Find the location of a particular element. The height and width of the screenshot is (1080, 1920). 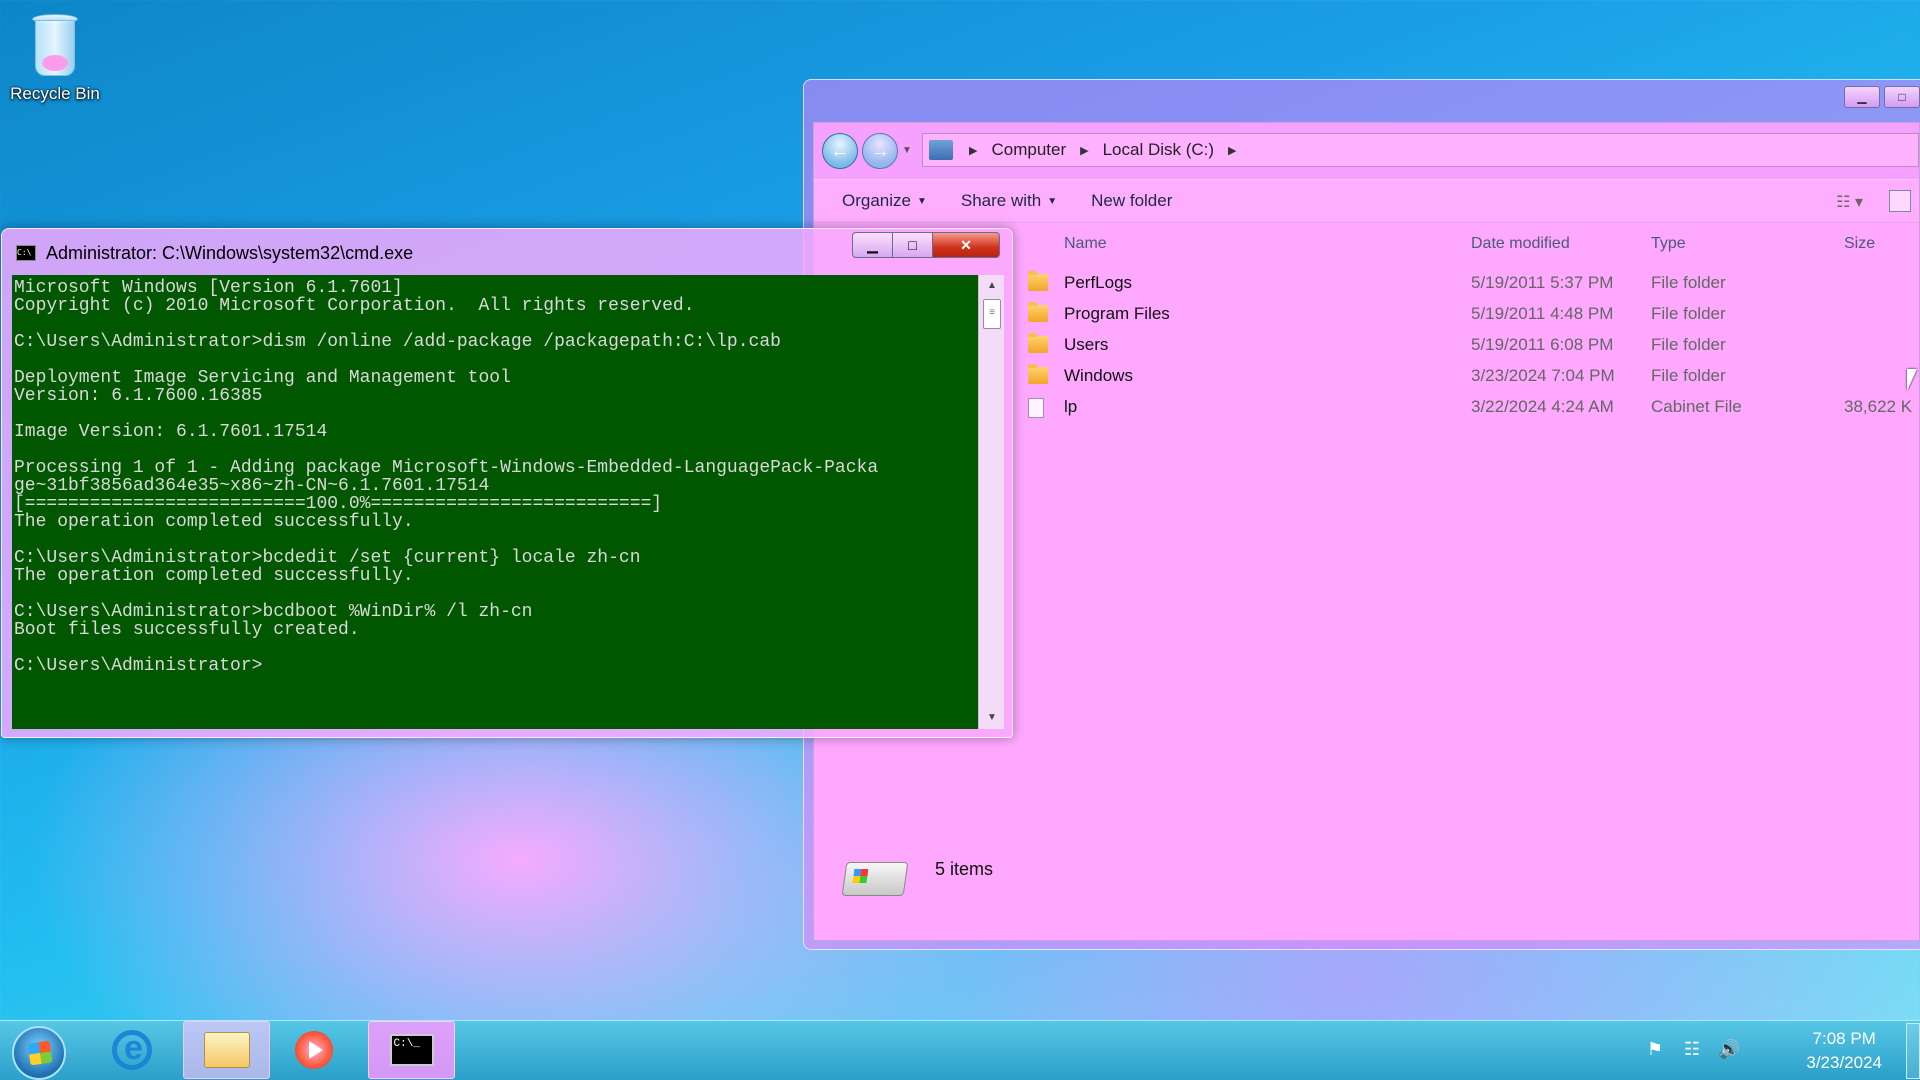

vertical-scrollbar: ▲ ≡ ▼ is located at coordinates (991, 502).